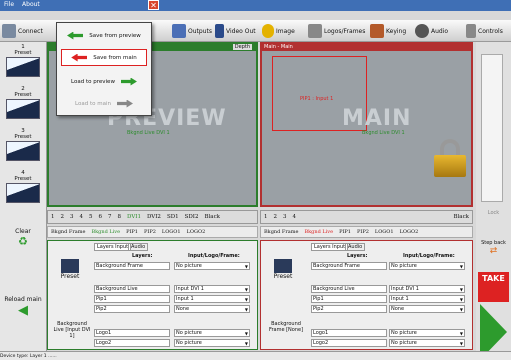  What do you see at coordinates (366, 47) in the screenshot?
I see `main-header: Main - Main` at bounding box center [366, 47].